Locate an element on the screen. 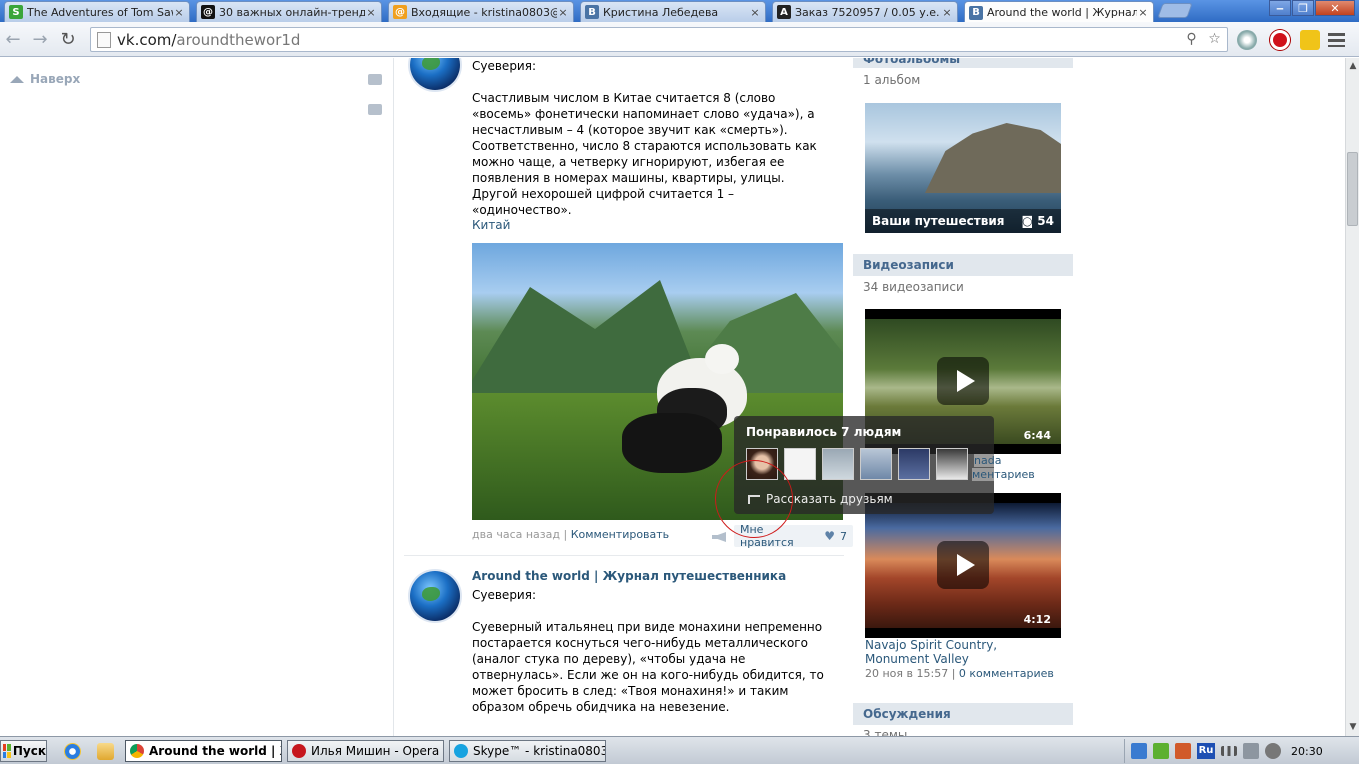  menu-icon is located at coordinates (1336, 40).